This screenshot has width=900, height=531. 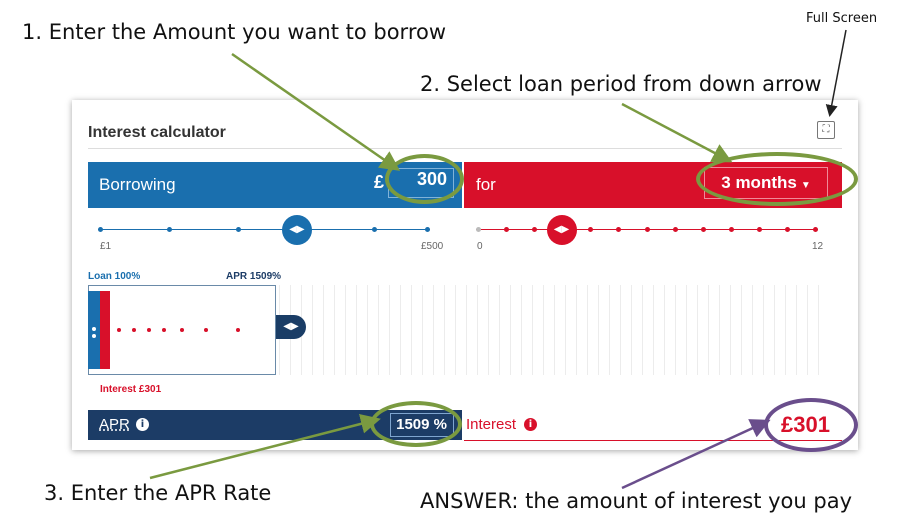 I want to click on loan-bar, so click(x=94, y=330).